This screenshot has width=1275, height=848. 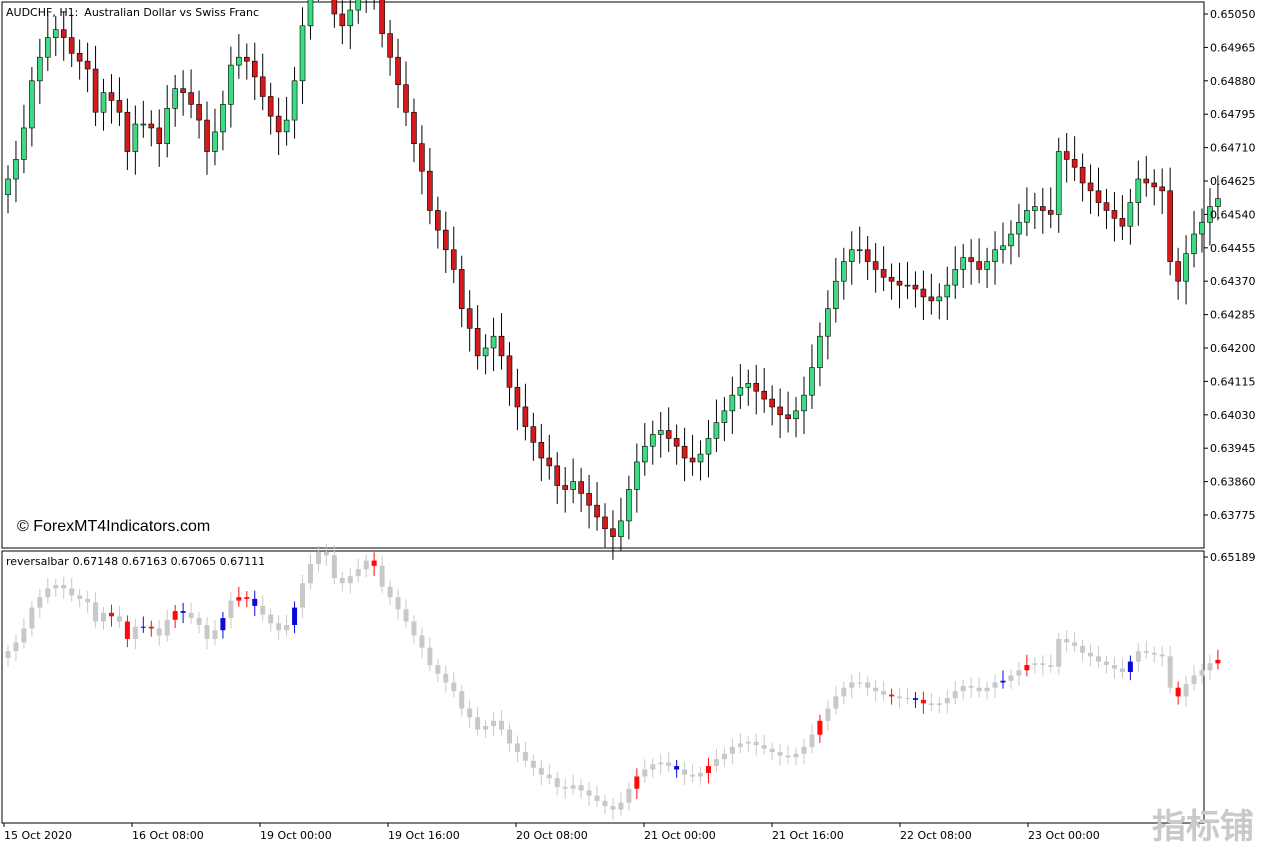 What do you see at coordinates (552, 835) in the screenshot?
I see `time-tick-label: 20 Oct 08:00` at bounding box center [552, 835].